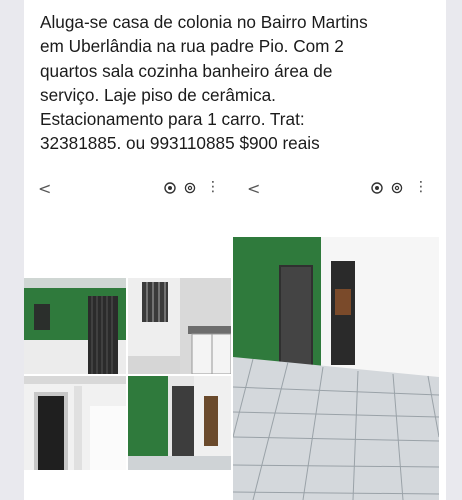  What do you see at coordinates (339, 189) in the screenshot?
I see `right-gallery-toolbar: < ⋮` at bounding box center [339, 189].